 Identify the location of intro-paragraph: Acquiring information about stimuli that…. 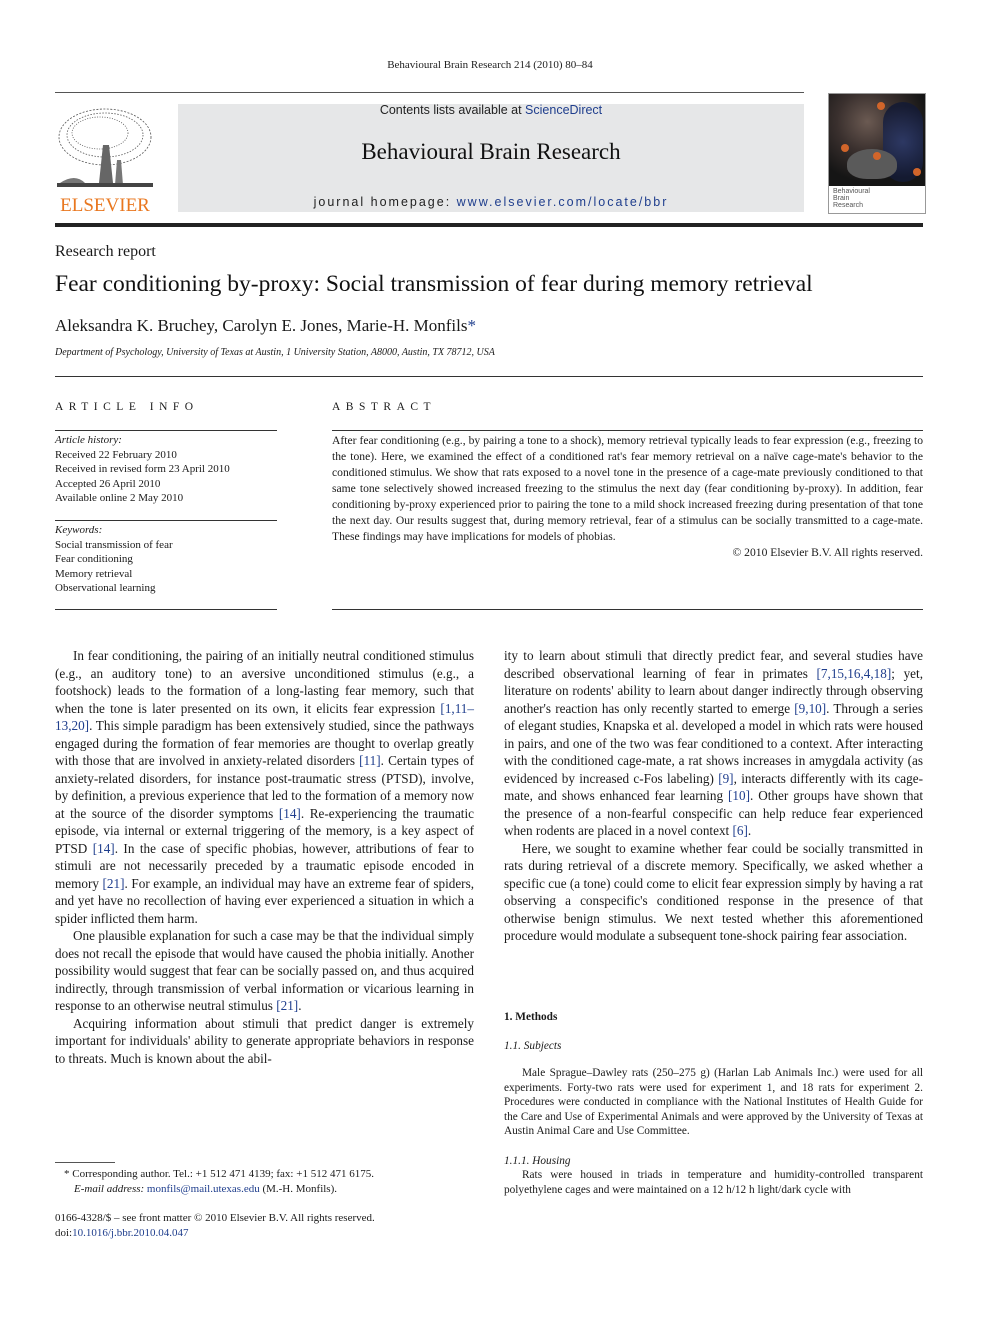
(264, 1040).